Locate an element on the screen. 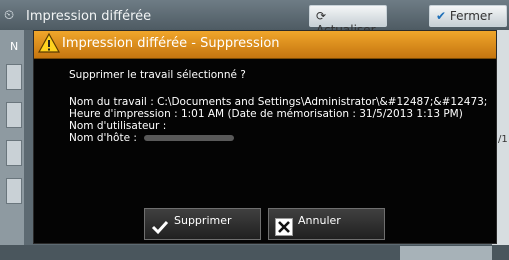 Image resolution: width=509 pixels, height=260 pixels. checkmark-icon is located at coordinates (160, 227).